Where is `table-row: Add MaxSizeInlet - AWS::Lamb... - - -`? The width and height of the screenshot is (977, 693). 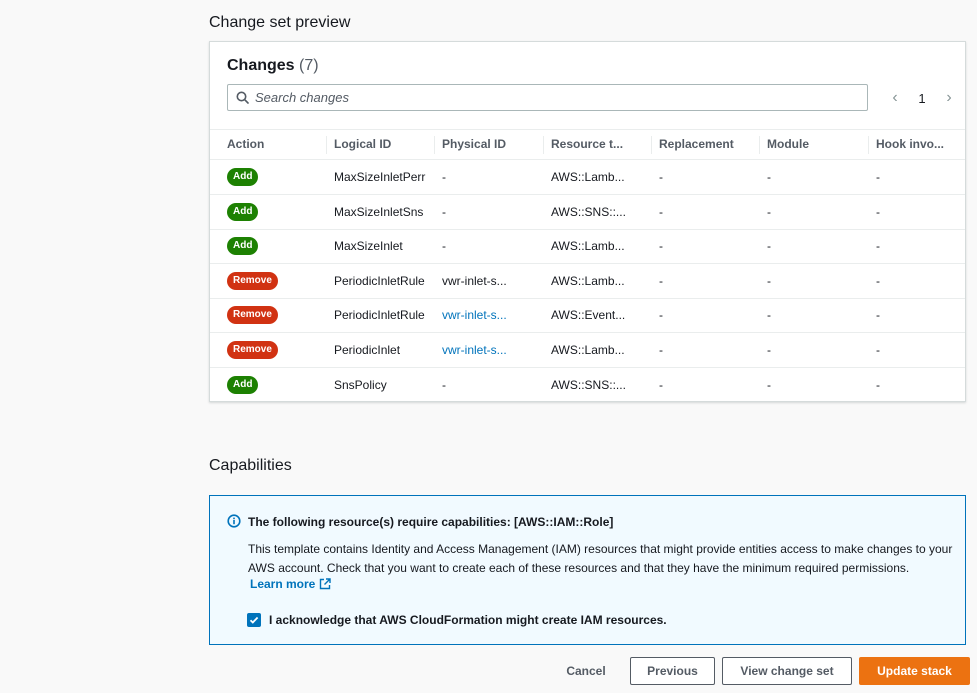 table-row: Add MaxSizeInlet - AWS::Lamb... - - - is located at coordinates (587, 247).